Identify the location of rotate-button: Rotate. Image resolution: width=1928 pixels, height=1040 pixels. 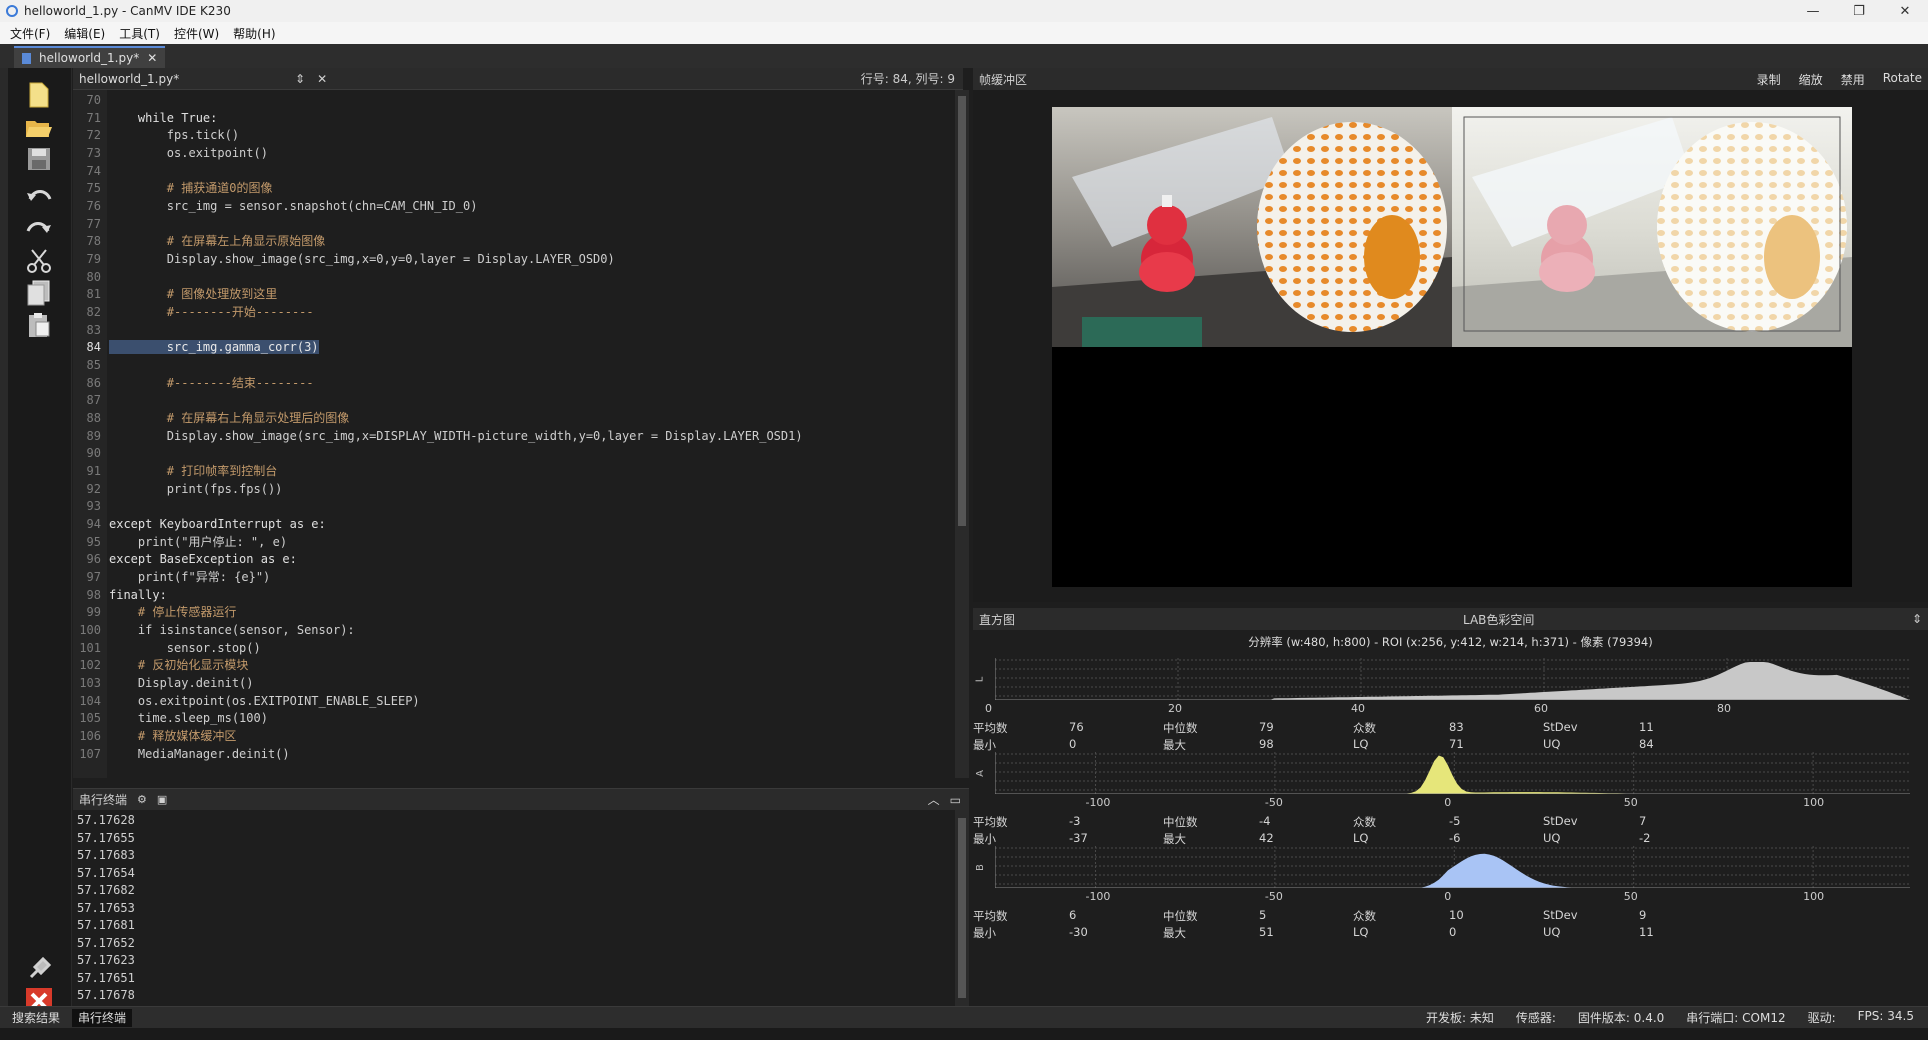
(1902, 79).